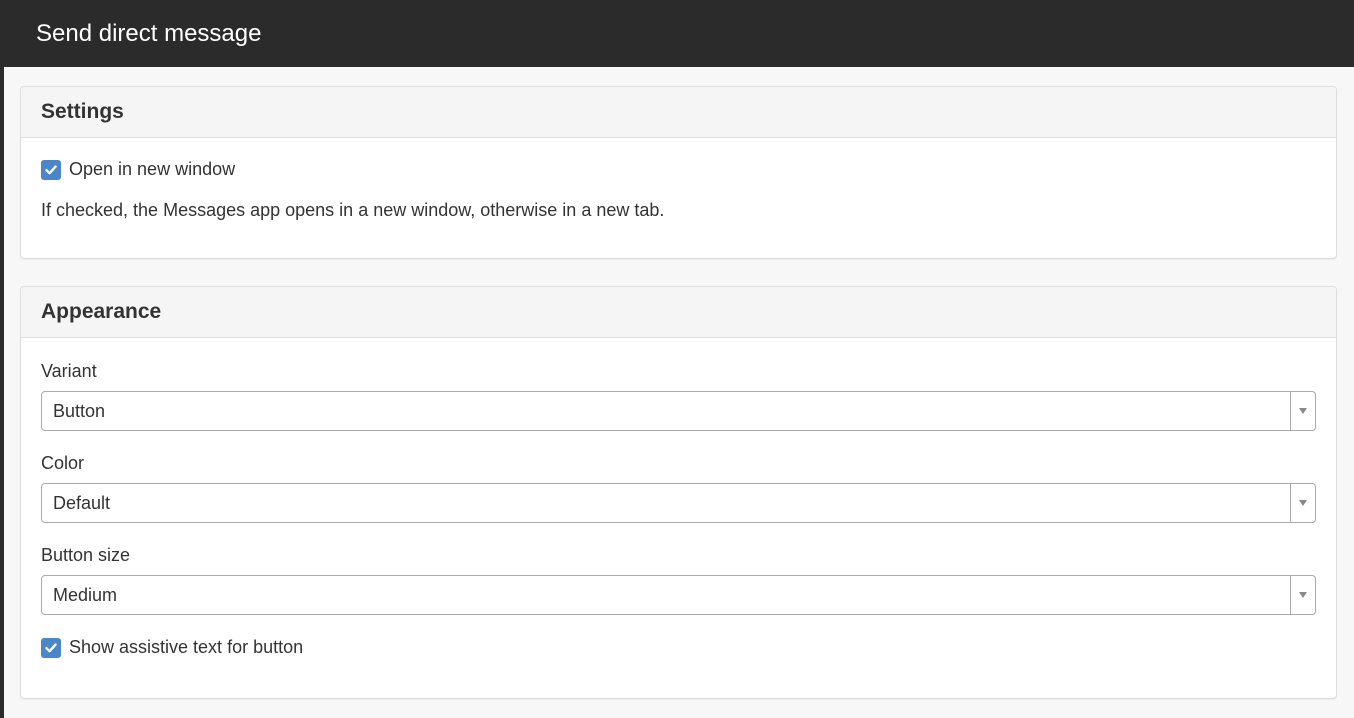  What do you see at coordinates (149, 33) in the screenshot?
I see `page-title: Send direct message` at bounding box center [149, 33].